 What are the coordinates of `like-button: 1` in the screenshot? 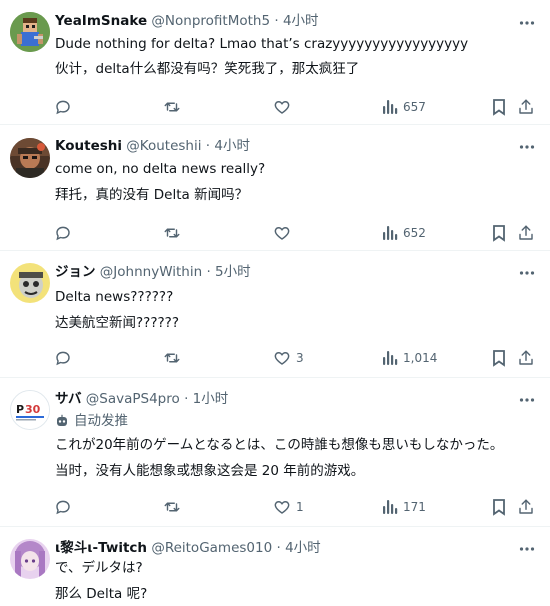 It's located at (288, 507).